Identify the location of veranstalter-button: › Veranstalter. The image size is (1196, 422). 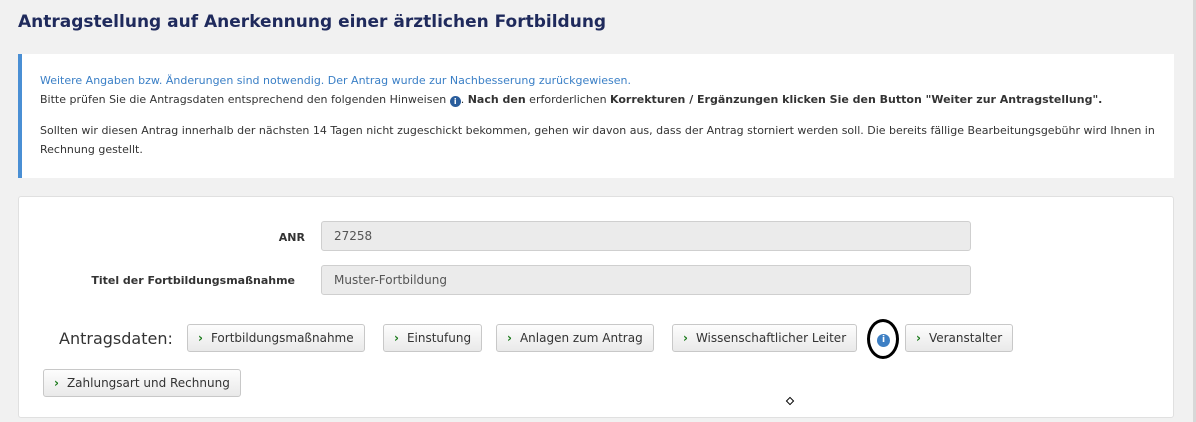
(959, 338).